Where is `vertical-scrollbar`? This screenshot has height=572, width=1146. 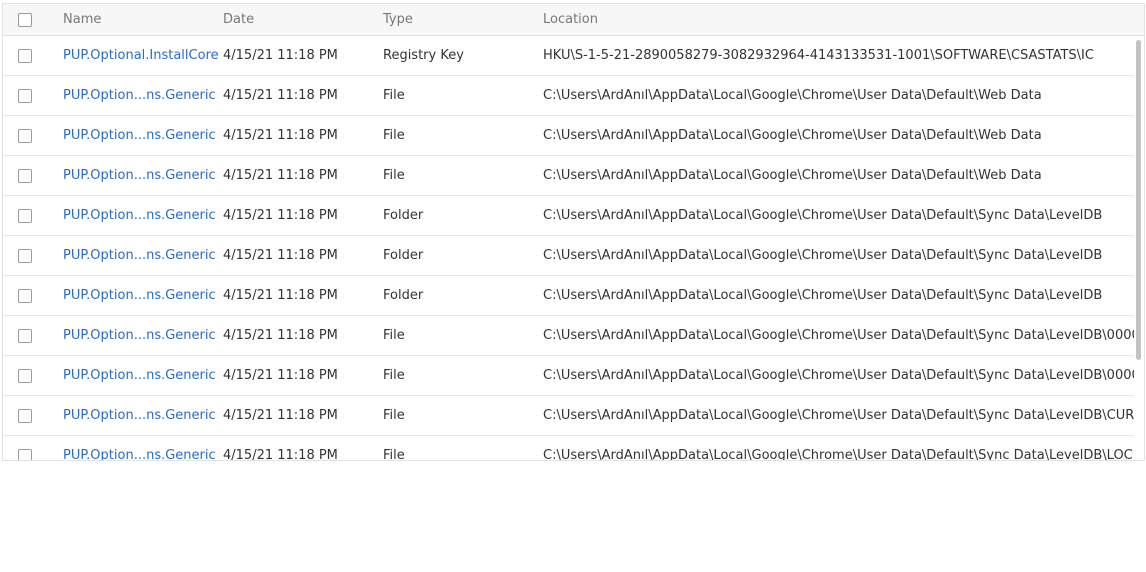 vertical-scrollbar is located at coordinates (1139, 248).